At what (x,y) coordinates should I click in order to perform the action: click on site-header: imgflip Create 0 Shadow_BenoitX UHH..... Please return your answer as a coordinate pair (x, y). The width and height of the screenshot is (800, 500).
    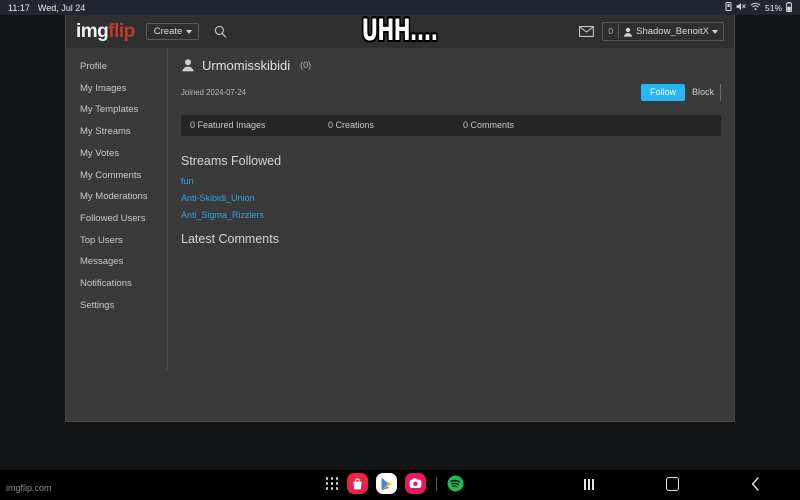
    Looking at the image, I should click on (400, 31).